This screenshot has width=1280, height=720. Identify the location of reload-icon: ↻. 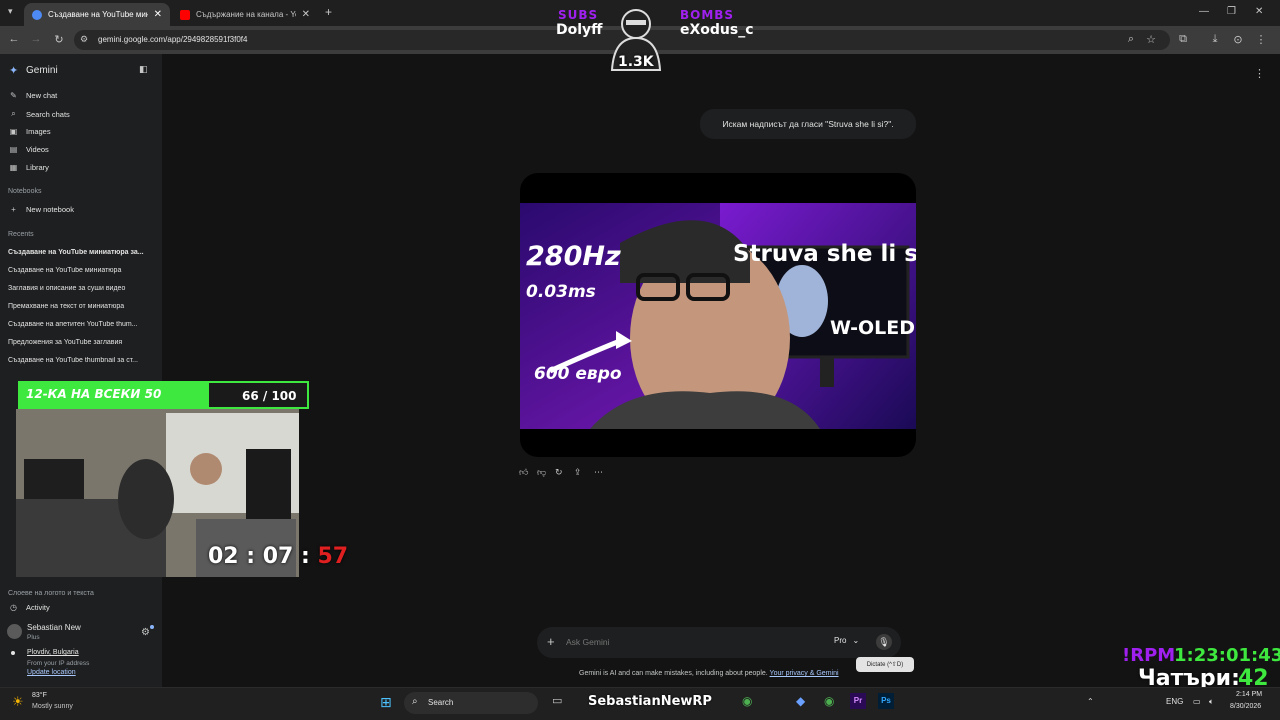
(59, 39).